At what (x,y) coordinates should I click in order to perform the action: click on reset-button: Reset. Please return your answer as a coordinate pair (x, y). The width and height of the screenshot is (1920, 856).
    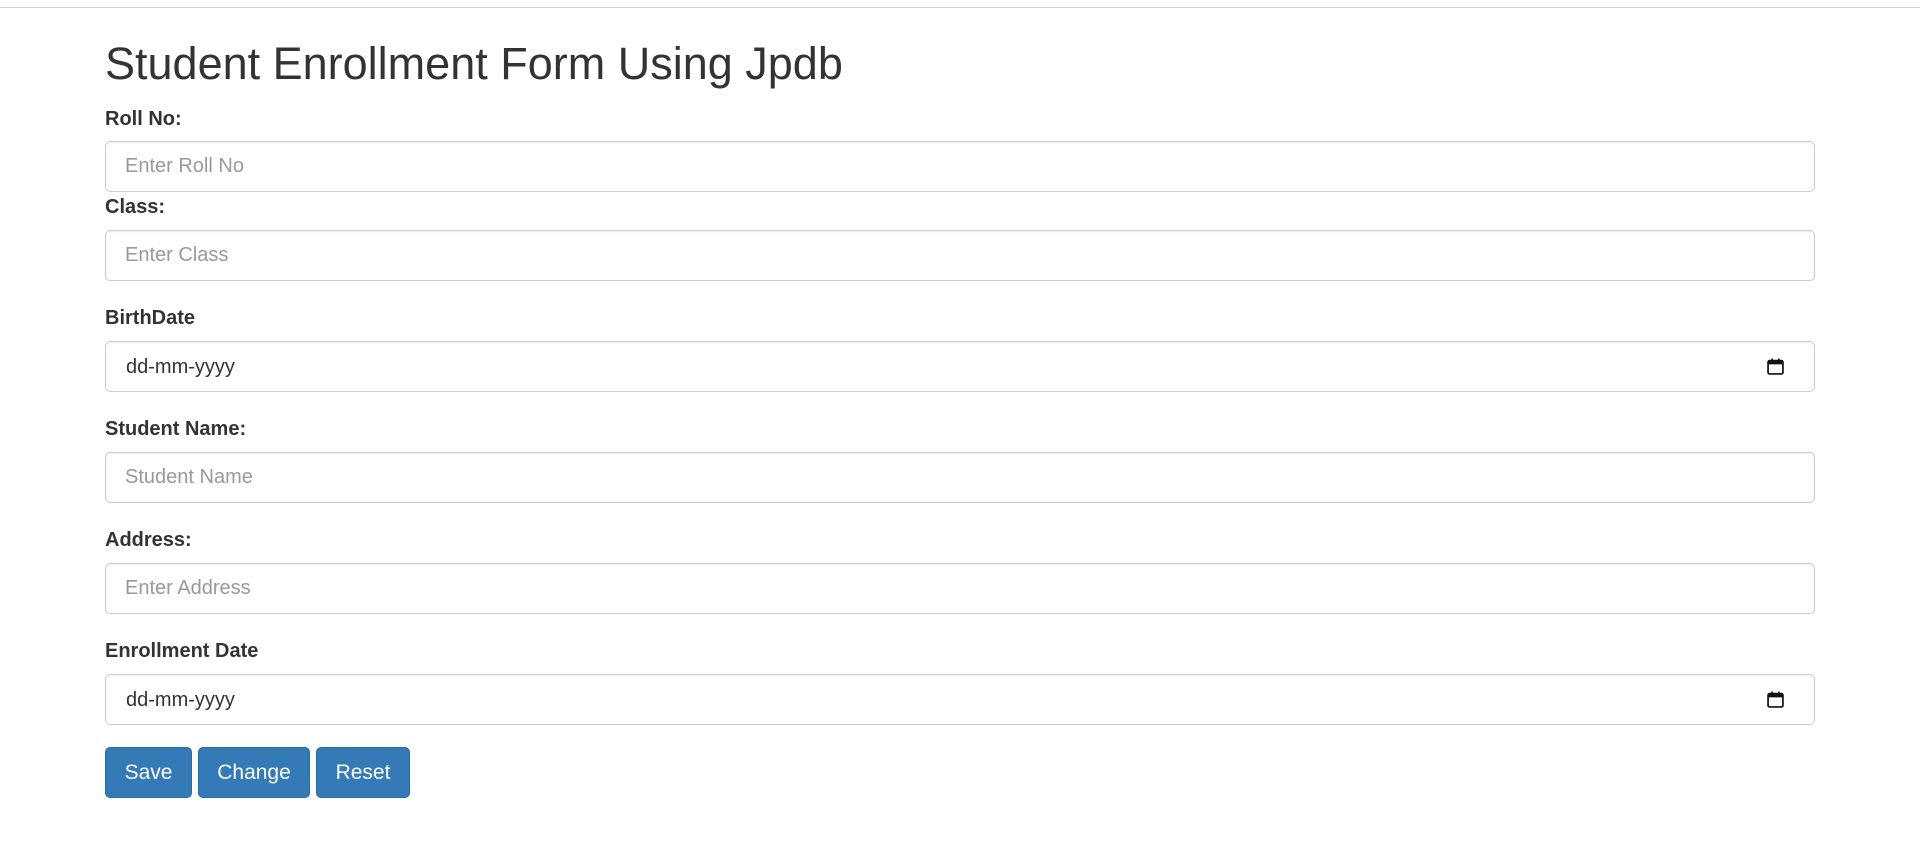
    Looking at the image, I should click on (363, 772).